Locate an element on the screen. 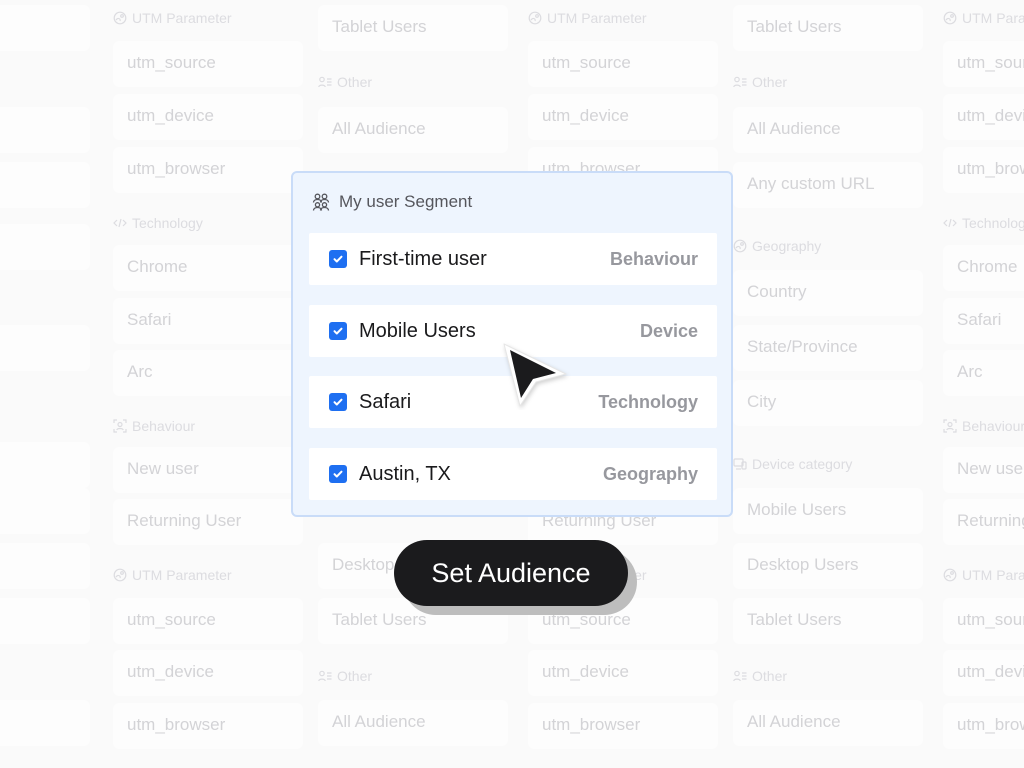 Image resolution: width=1024 pixels, height=768 pixels. set-audience-button: Set Audience is located at coordinates (511, 573).